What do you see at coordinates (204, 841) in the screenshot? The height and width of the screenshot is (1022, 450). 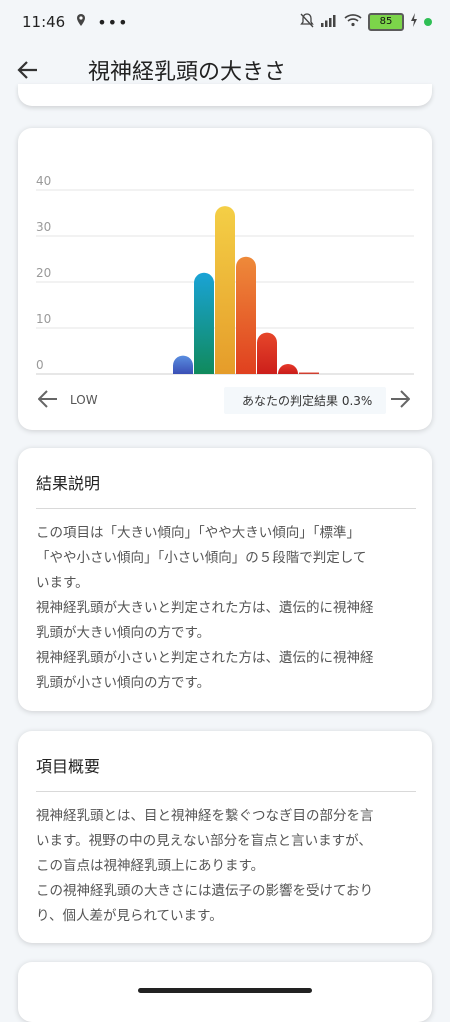 I see `overview-line: います。視野の中の見えない部分を盲点と言いますが、` at bounding box center [204, 841].